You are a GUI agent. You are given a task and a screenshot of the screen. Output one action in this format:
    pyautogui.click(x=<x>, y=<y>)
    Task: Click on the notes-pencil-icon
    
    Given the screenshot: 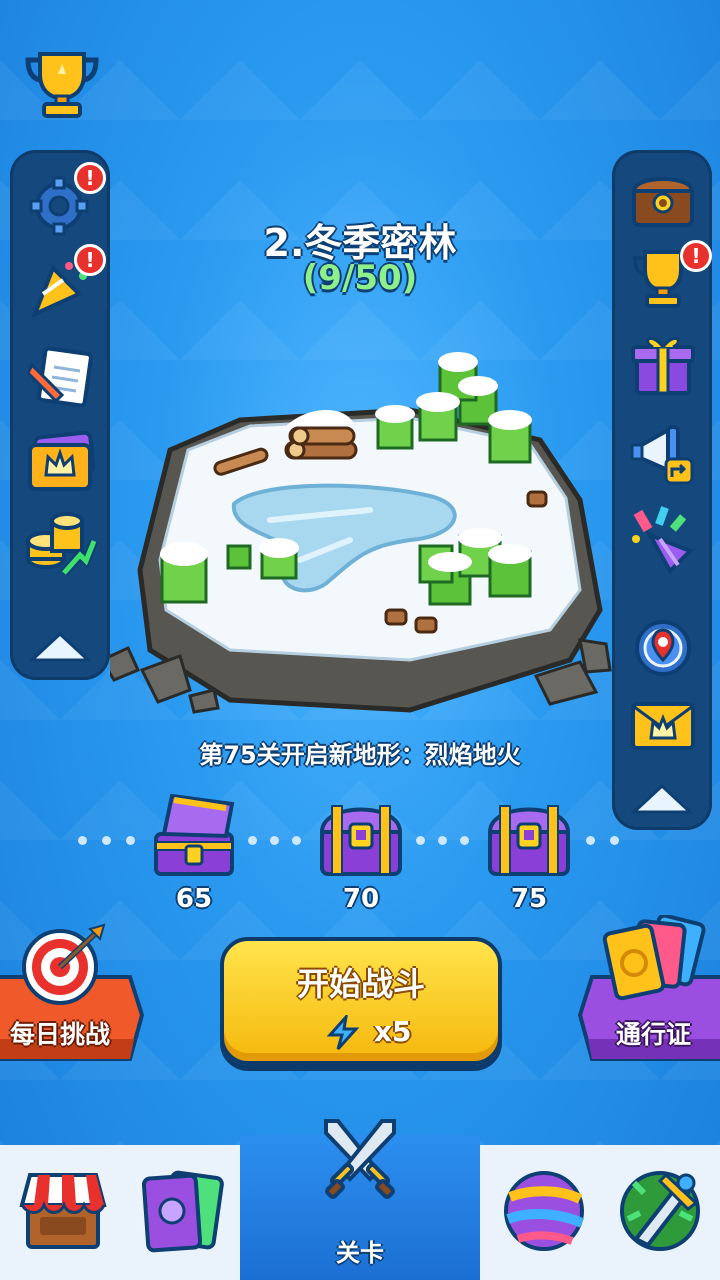 What is the action you would take?
    pyautogui.click(x=61, y=376)
    